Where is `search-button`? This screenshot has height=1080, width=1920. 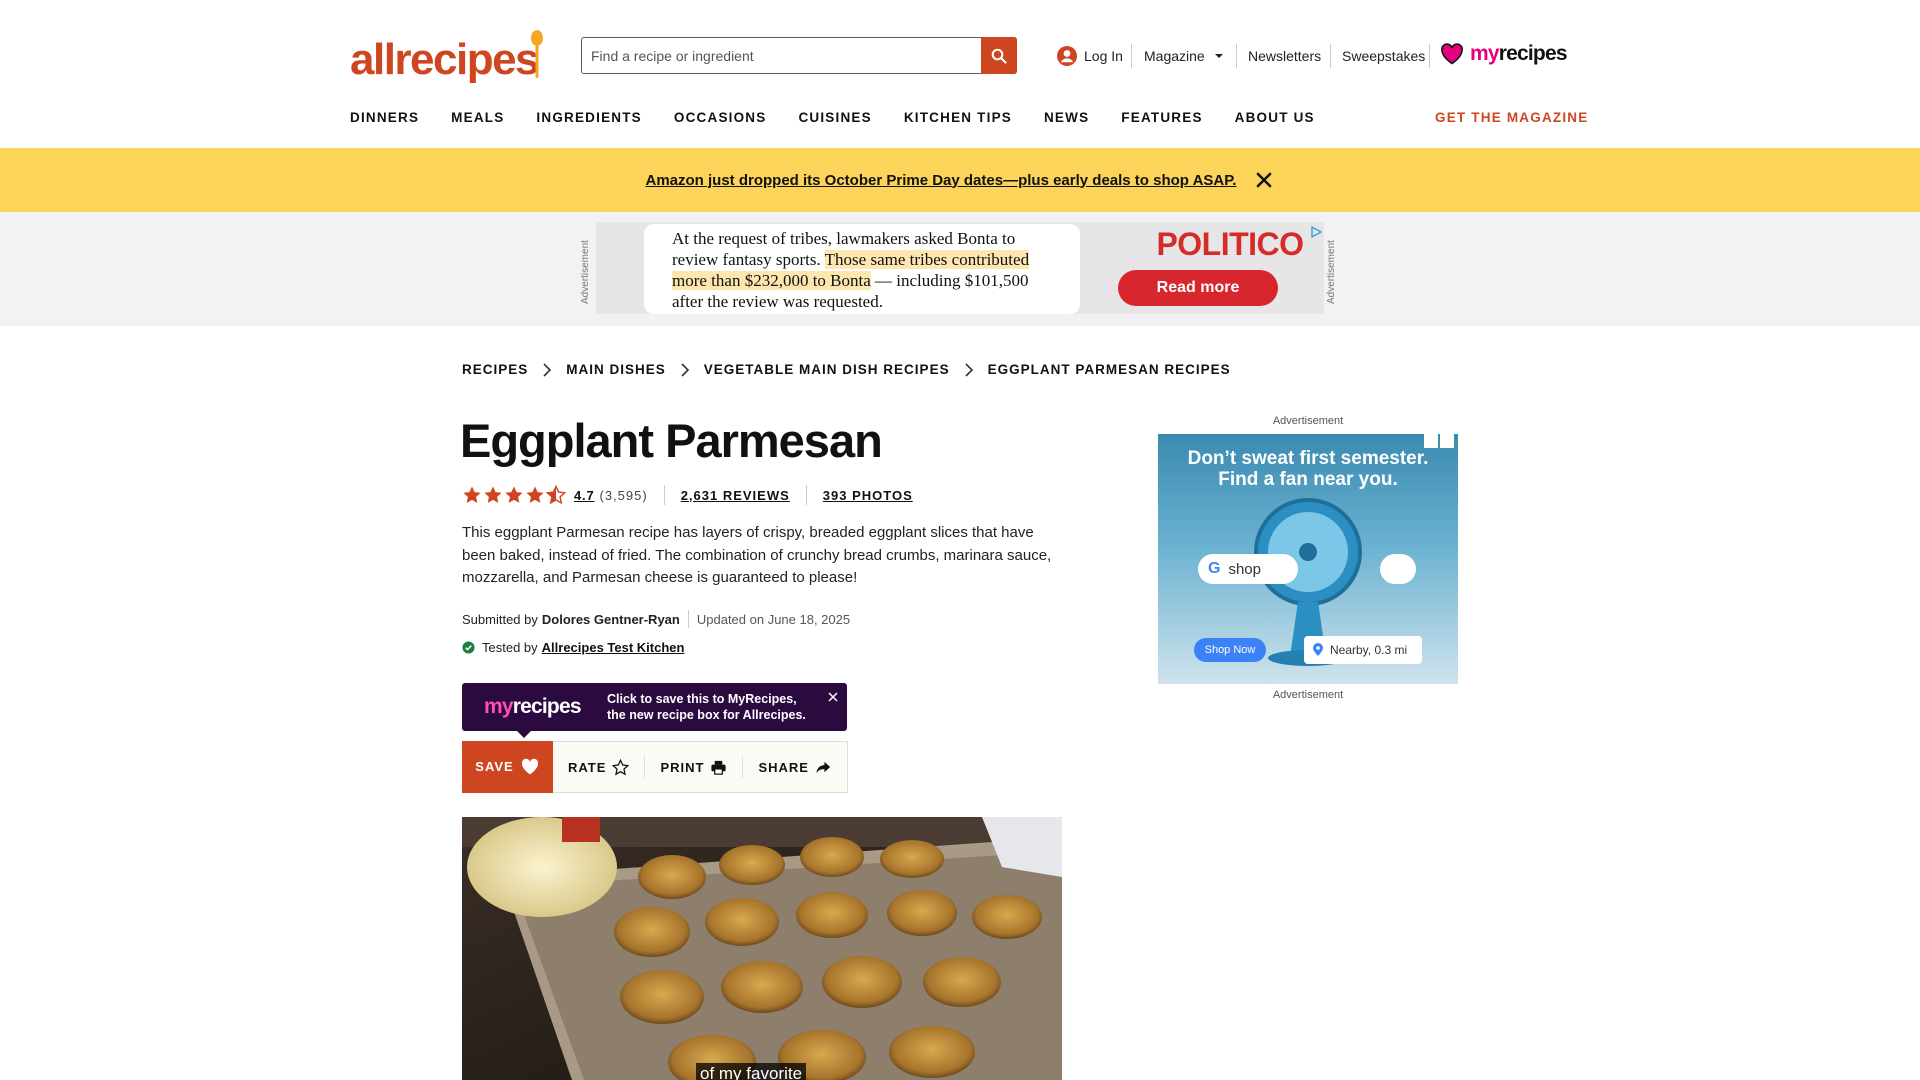
search-button is located at coordinates (999, 55).